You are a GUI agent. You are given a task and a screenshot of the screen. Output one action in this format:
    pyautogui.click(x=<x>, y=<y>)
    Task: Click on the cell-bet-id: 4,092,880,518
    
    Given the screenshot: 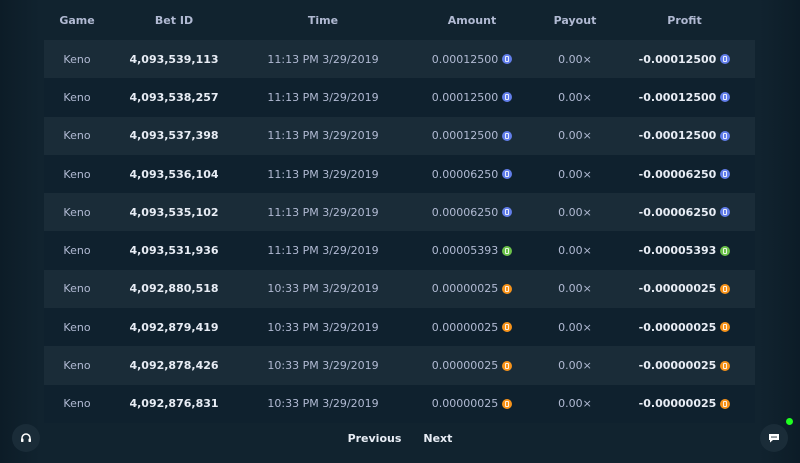 What is the action you would take?
    pyautogui.click(x=174, y=288)
    